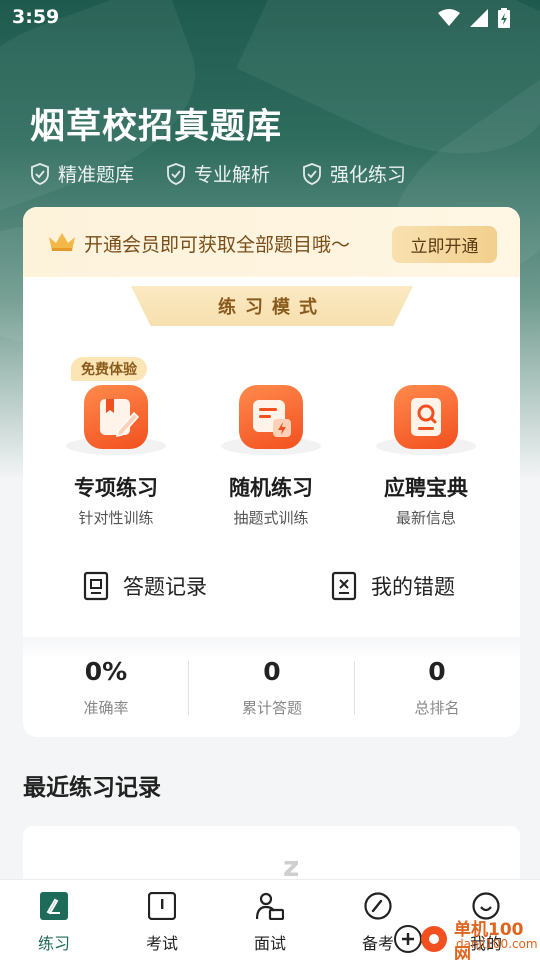 The height and width of the screenshot is (960, 540). I want to click on feature-item: 强化练习, so click(354, 173).